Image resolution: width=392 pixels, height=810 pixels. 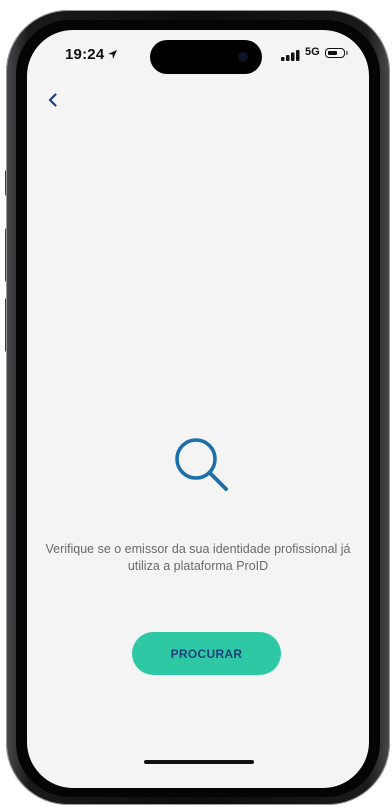 What do you see at coordinates (206, 57) in the screenshot?
I see `dynamic-island` at bounding box center [206, 57].